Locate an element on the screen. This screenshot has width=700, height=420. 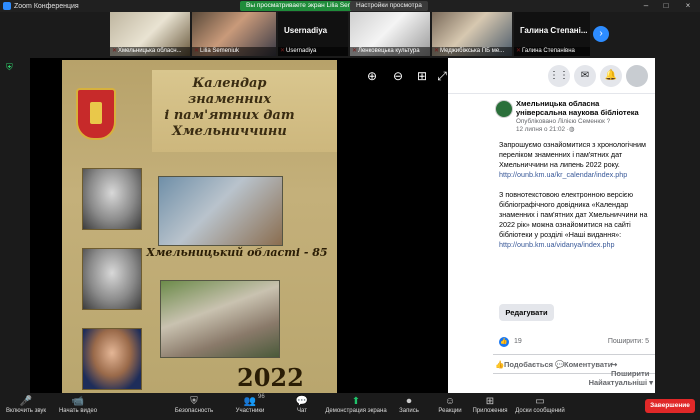
whiteboards-label: Доски сообщений is located at coordinates (540, 411).